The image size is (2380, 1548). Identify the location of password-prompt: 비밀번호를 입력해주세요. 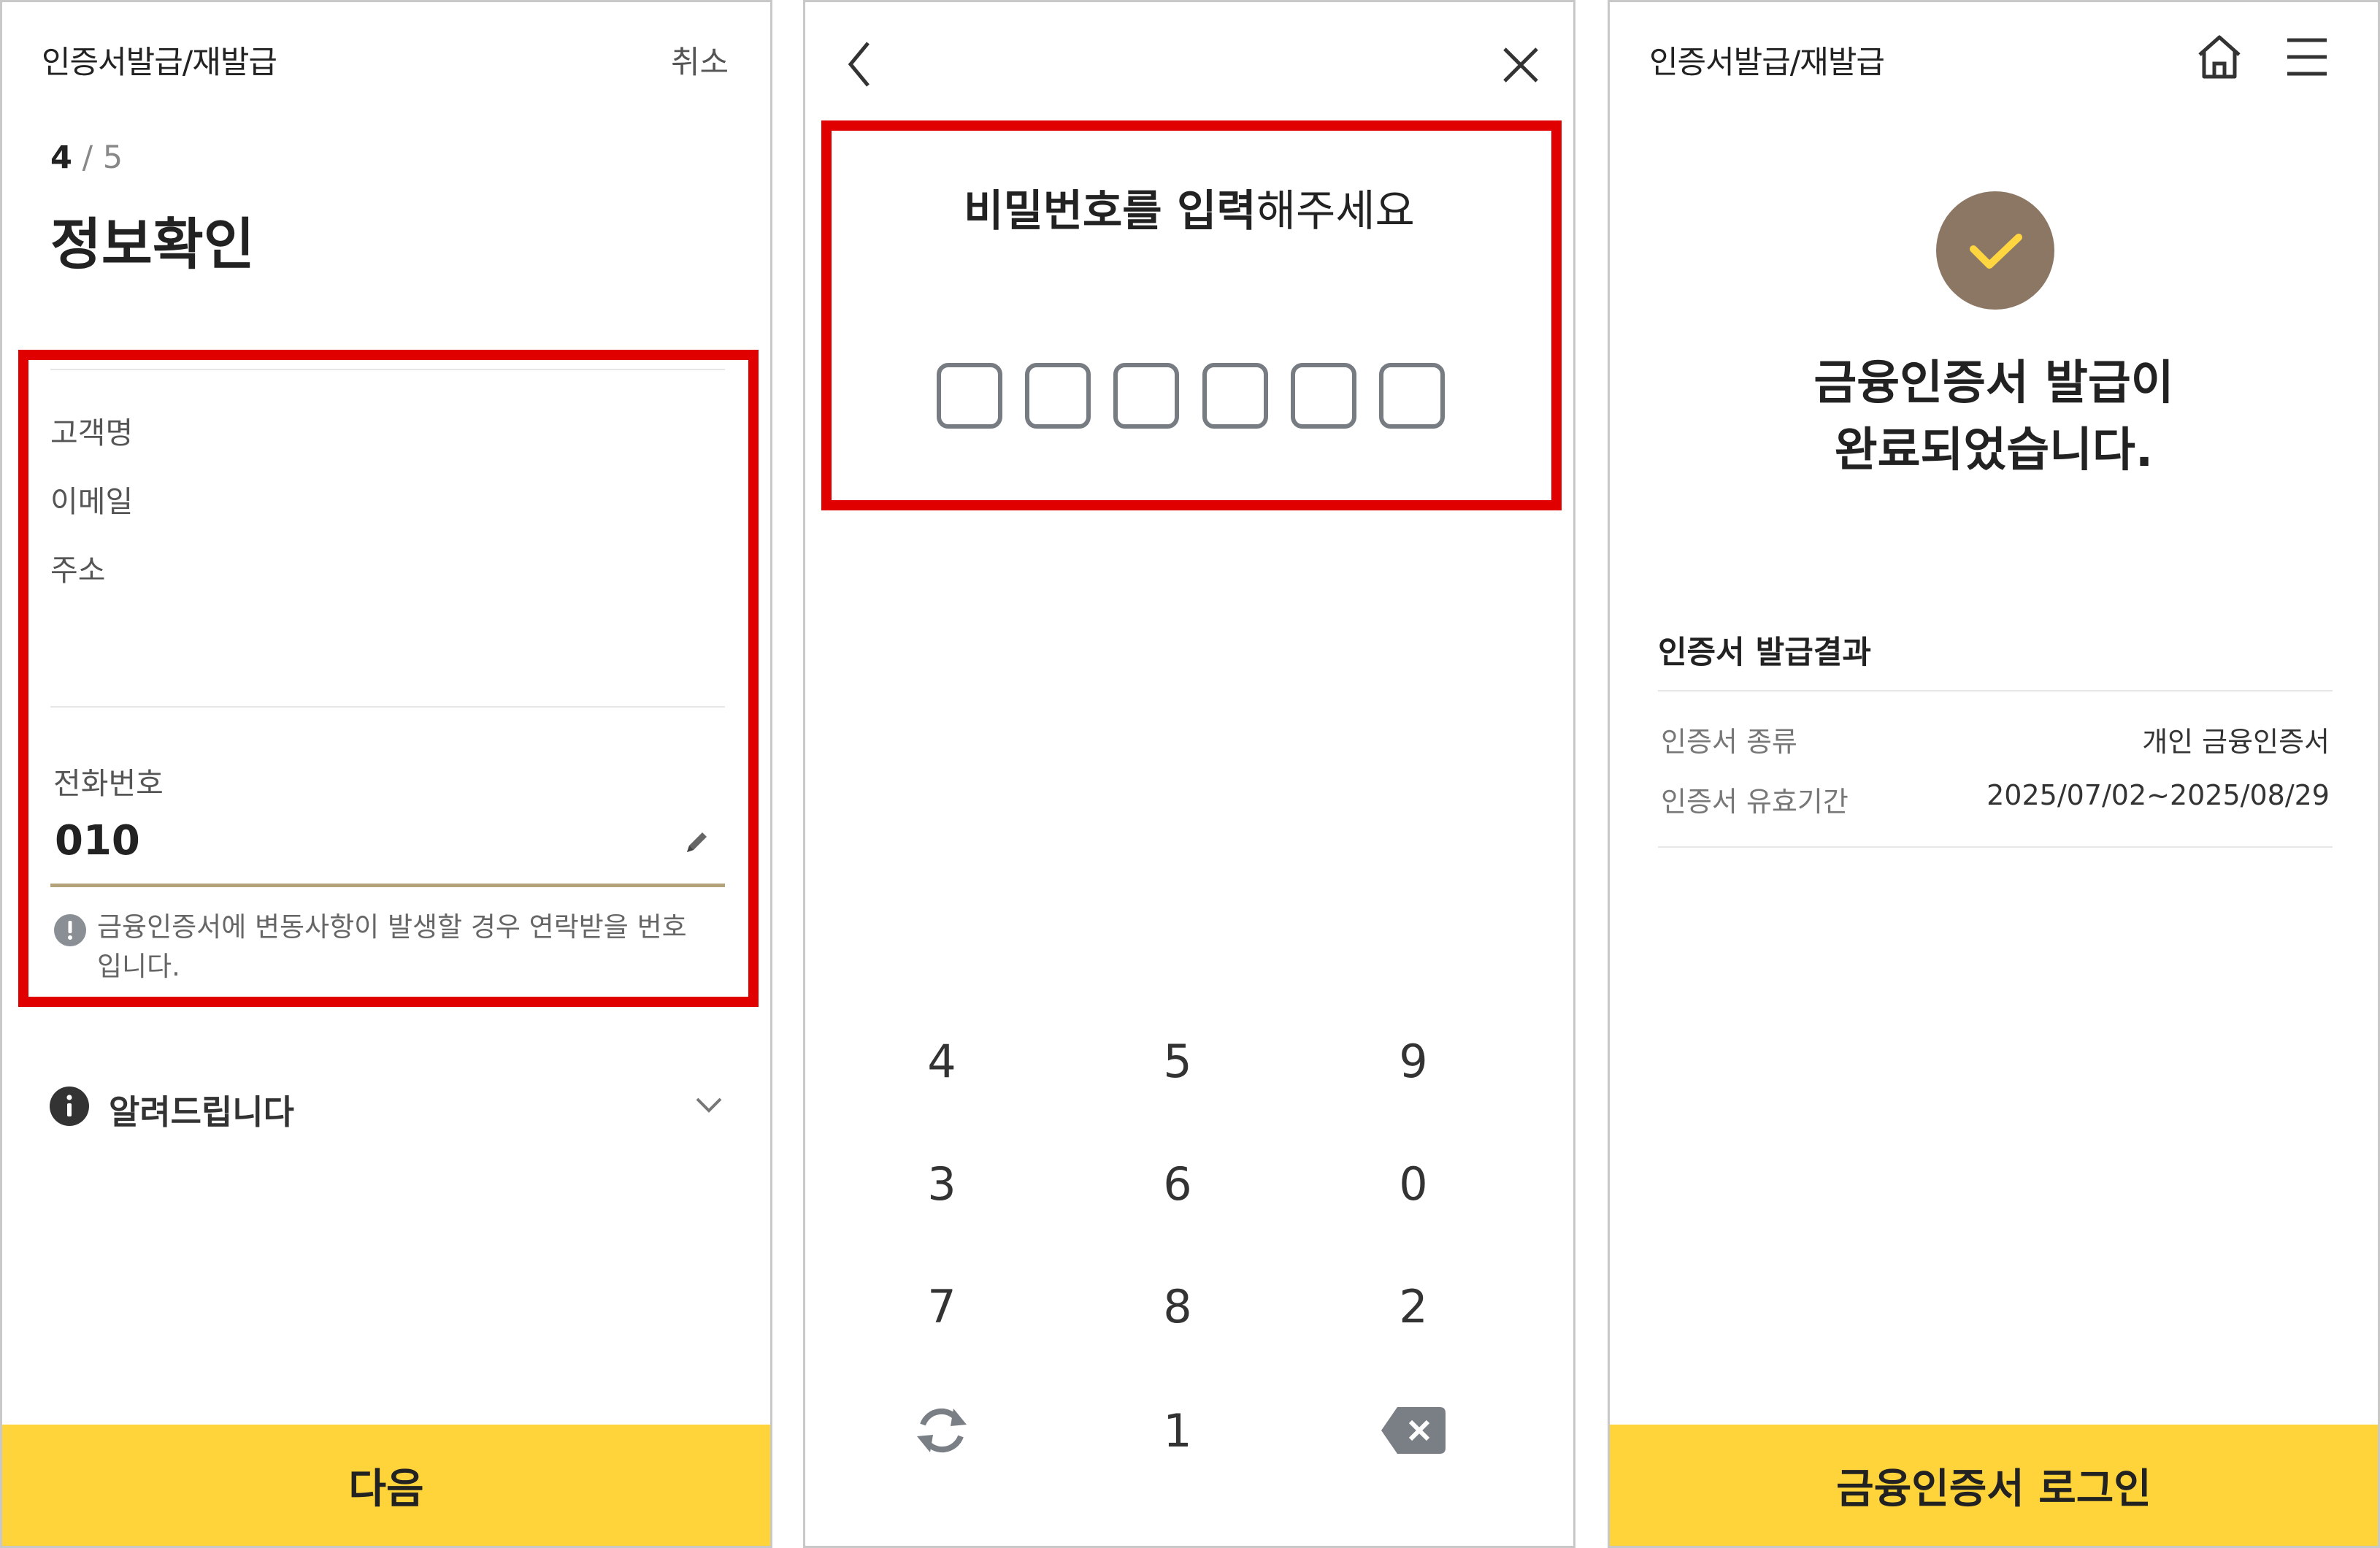
(1189, 207).